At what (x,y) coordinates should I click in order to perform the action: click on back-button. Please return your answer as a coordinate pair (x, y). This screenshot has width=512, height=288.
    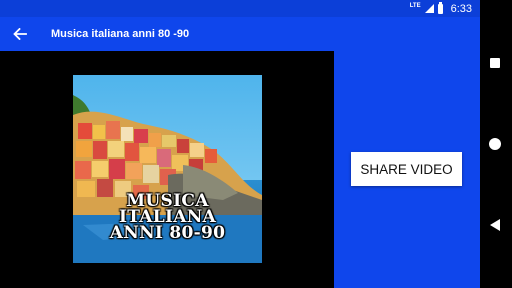
    Looking at the image, I should click on (20, 34).